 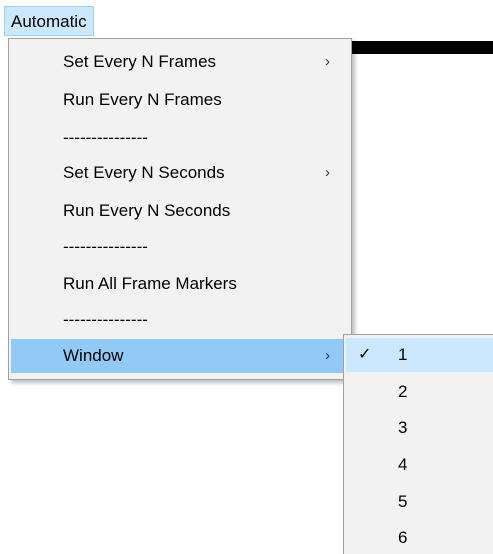 What do you see at coordinates (403, 427) in the screenshot?
I see `submenu-item-label: 3` at bounding box center [403, 427].